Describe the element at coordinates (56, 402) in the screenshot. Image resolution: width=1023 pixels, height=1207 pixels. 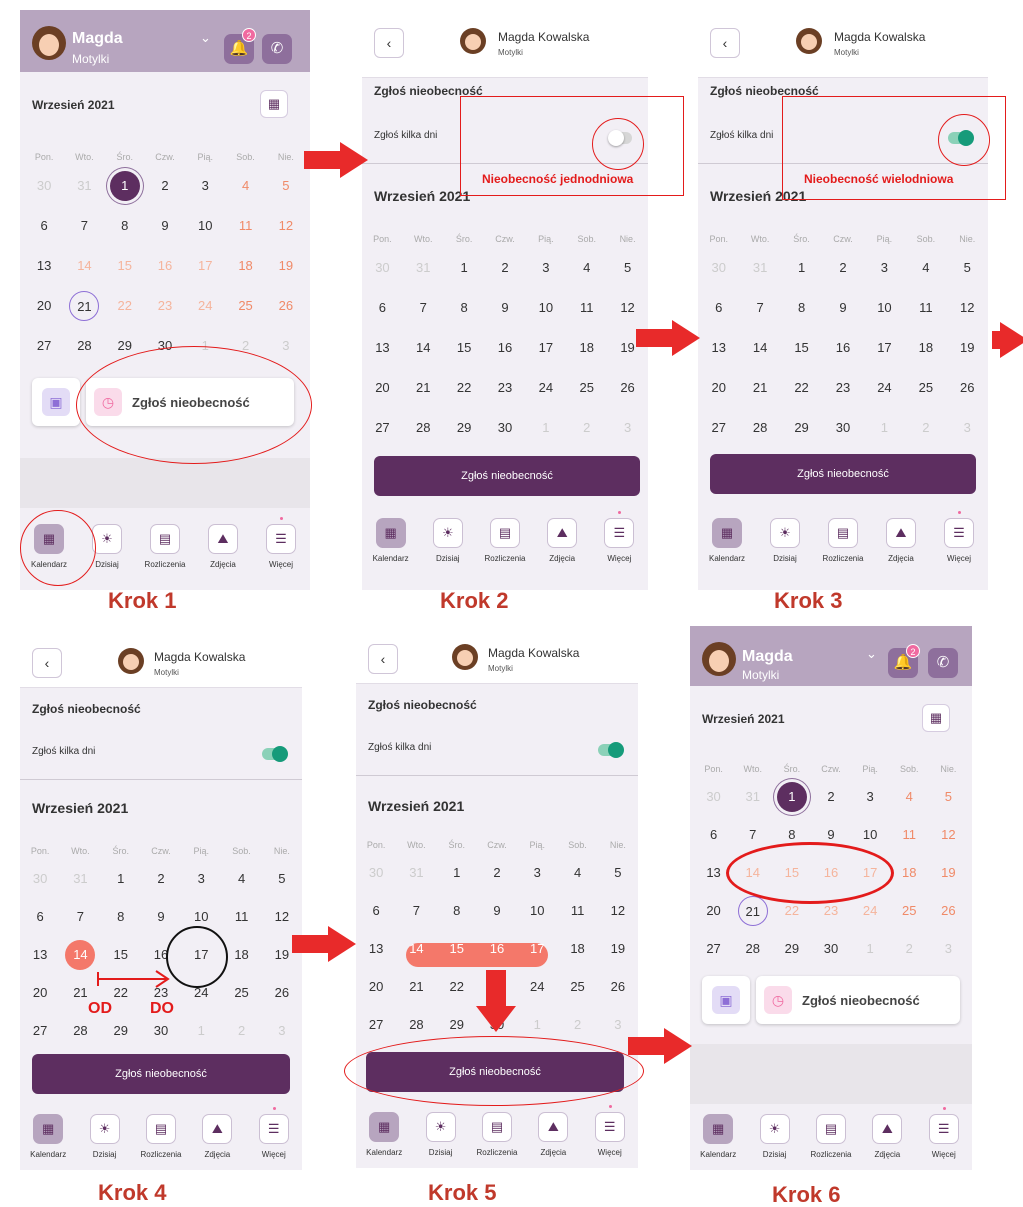
I see `bag-button: ▣` at that location.